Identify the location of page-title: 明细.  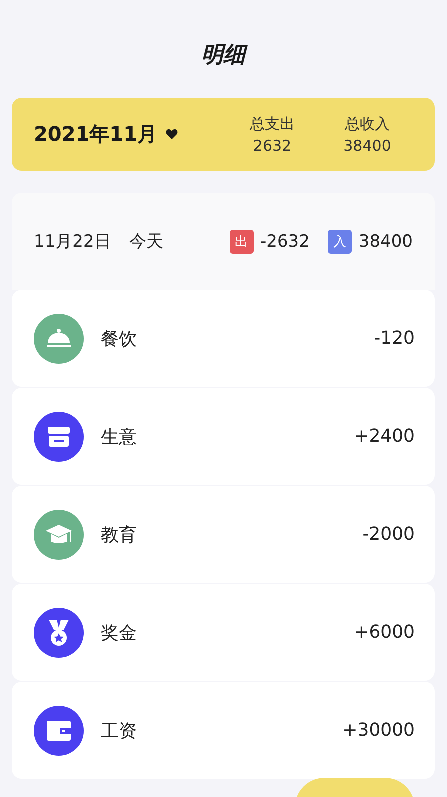
(223, 49).